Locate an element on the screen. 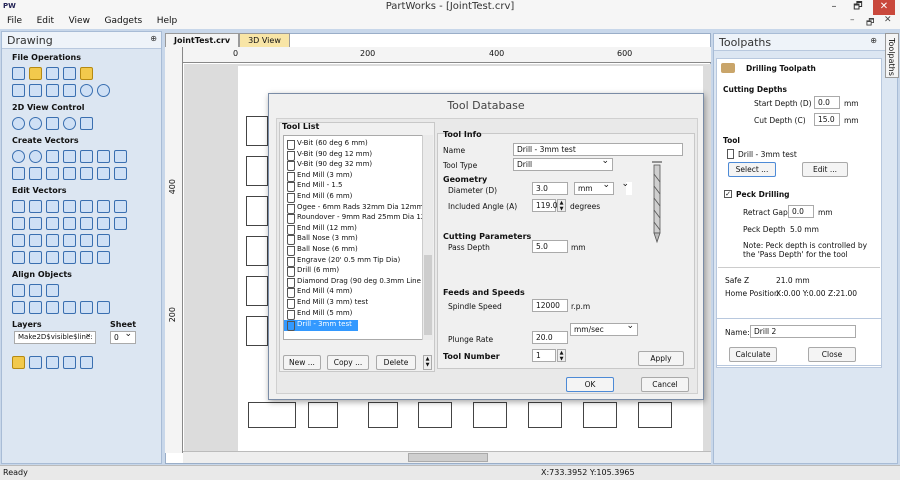 Image resolution: width=900 pixels, height=480 pixels. cut-icon is located at coordinates (35, 90).